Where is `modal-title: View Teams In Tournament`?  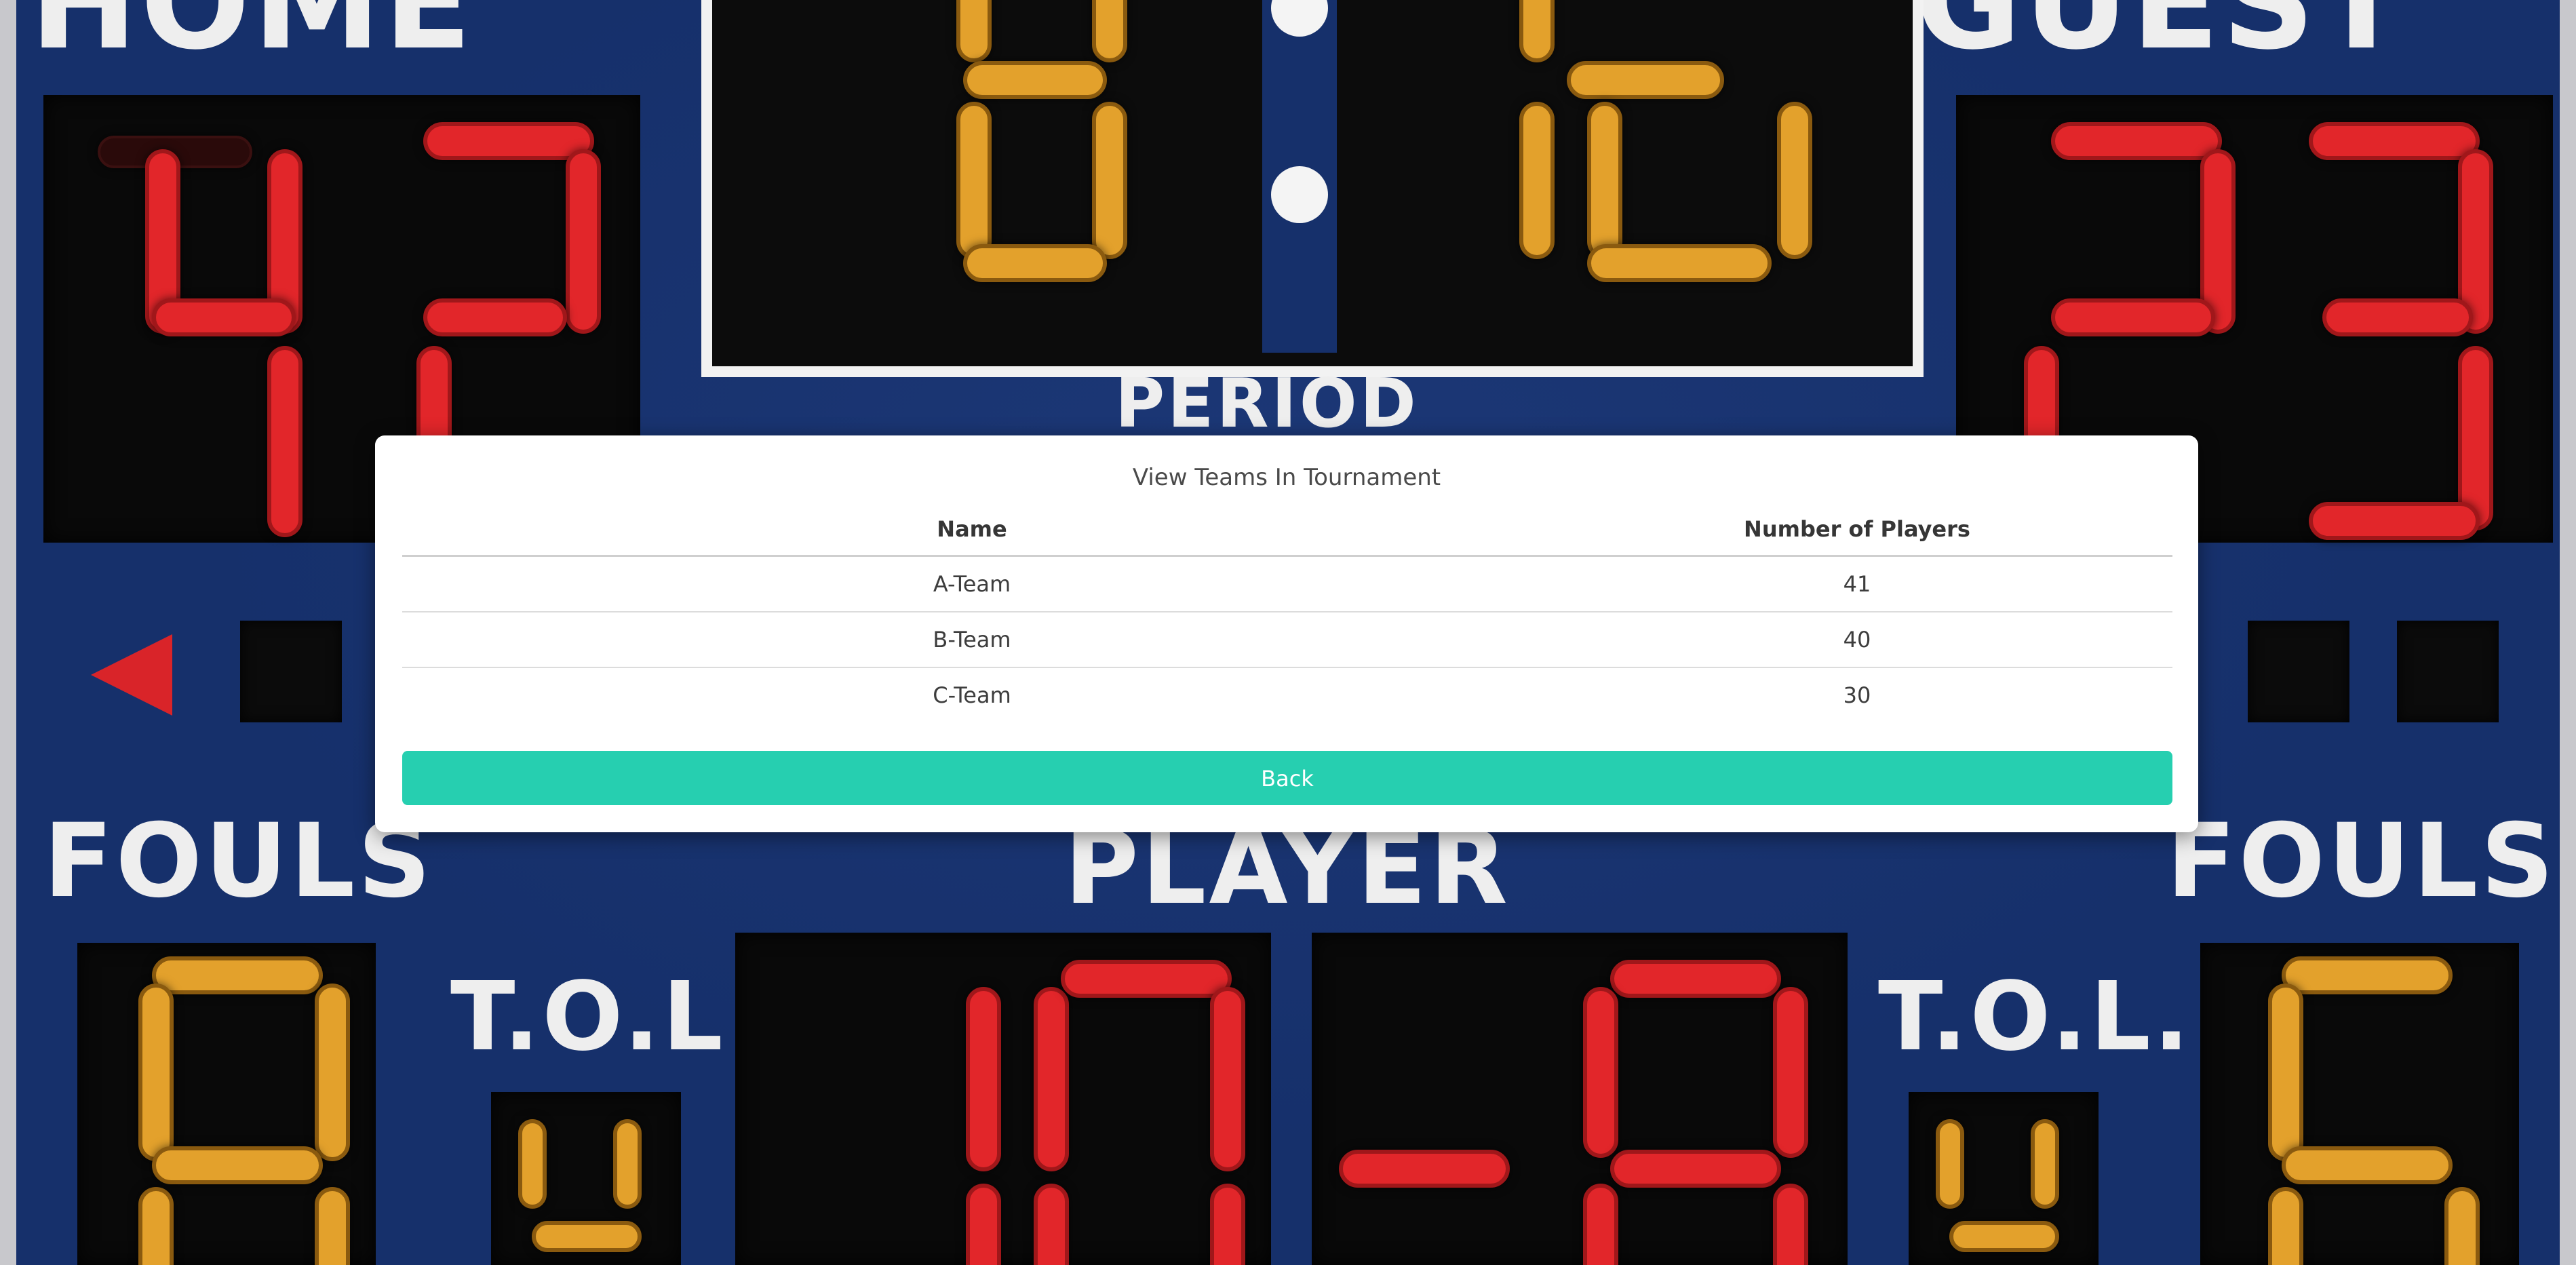 modal-title: View Teams In Tournament is located at coordinates (1286, 477).